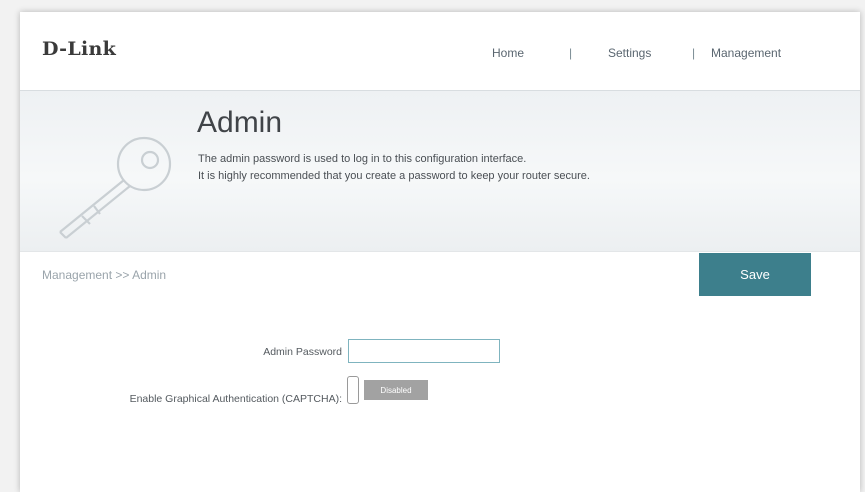 This screenshot has width=865, height=492. Describe the element at coordinates (353, 390) in the screenshot. I see `toggle-knob` at that location.